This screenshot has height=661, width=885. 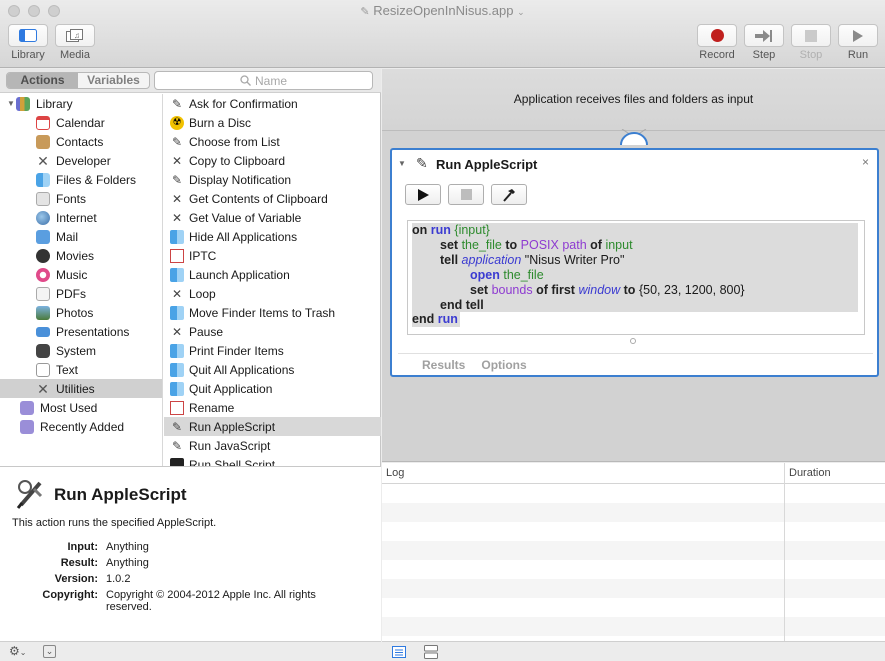 I want to click on text-icon, so click(x=43, y=369).